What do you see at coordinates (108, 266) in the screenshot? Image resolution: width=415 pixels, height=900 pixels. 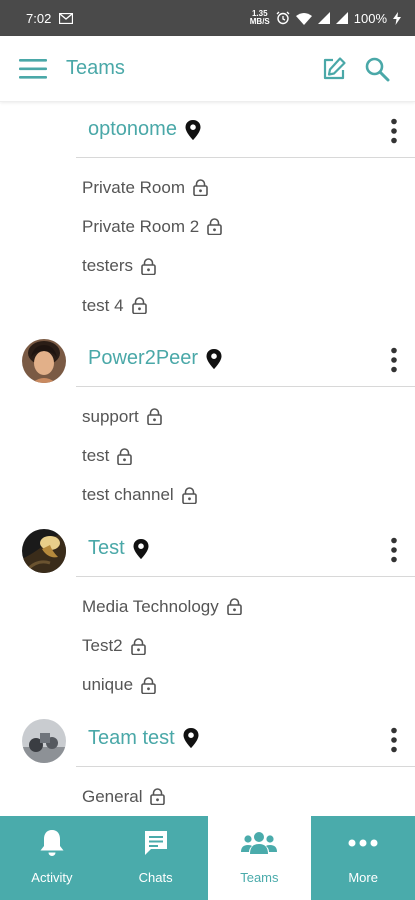 I see `channel-name: testers` at bounding box center [108, 266].